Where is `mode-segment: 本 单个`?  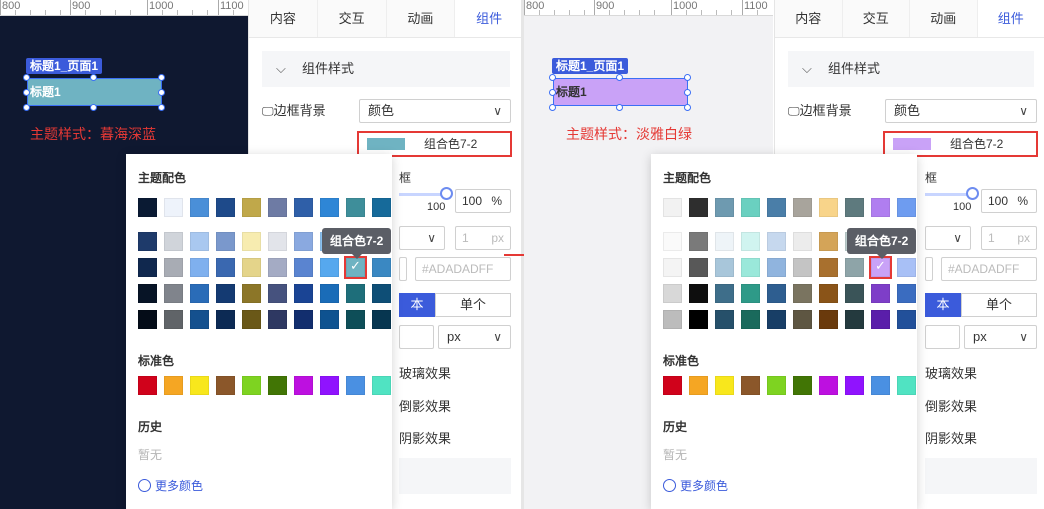 mode-segment: 本 单个 is located at coordinates (981, 305).